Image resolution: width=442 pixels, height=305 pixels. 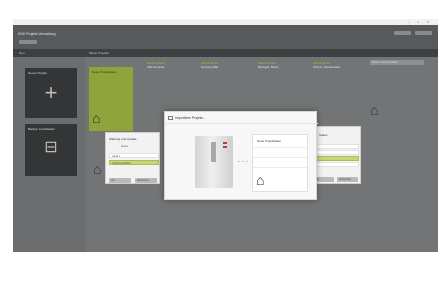 What do you see at coordinates (269, 141) in the screenshot?
I see `target-project-title: Neue Projektdatei` at bounding box center [269, 141].